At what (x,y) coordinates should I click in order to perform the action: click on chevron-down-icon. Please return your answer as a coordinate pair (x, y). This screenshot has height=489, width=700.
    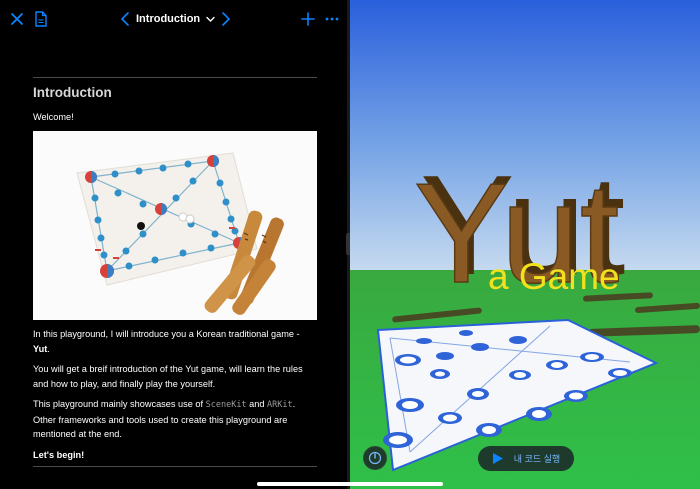
    Looking at the image, I should click on (210, 19).